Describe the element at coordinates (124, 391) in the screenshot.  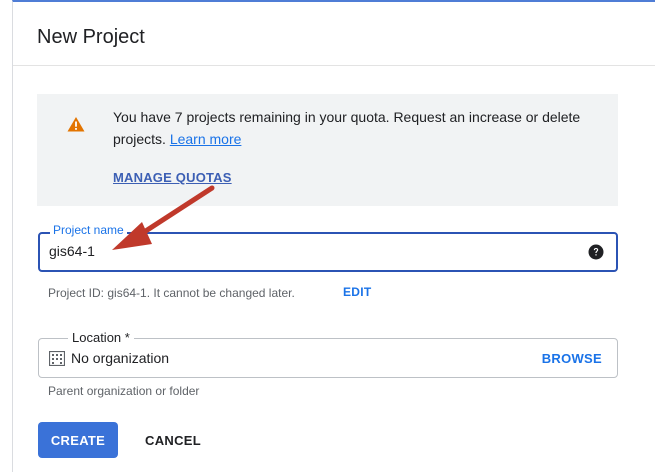
I see `location-hint: Parent organization or folder` at that location.